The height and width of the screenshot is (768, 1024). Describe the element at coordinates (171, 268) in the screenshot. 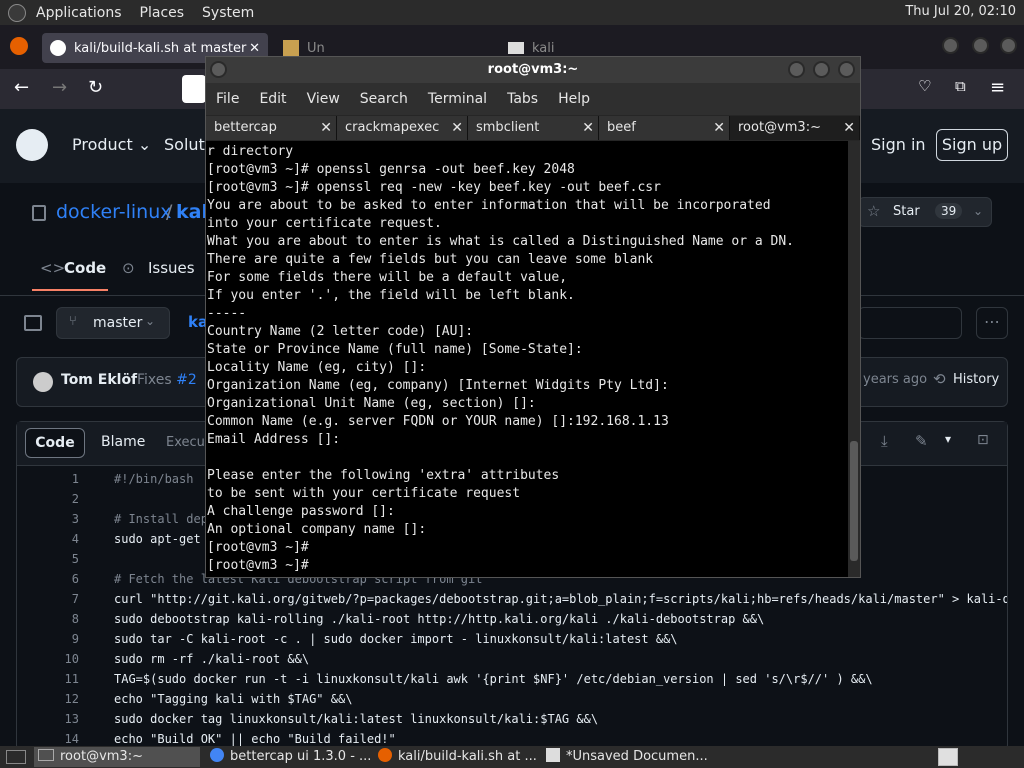

I see `tab-issues: Issues` at that location.